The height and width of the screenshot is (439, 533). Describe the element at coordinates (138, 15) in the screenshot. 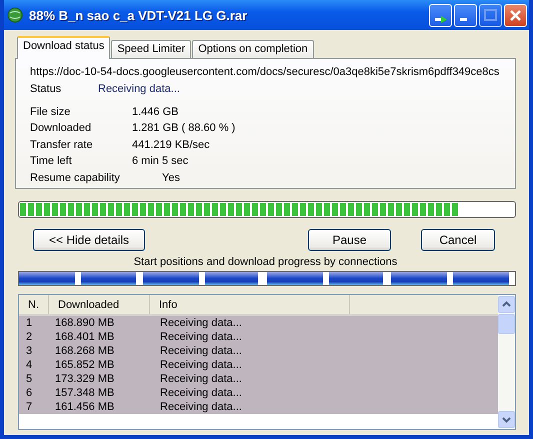

I see `window-title: 88% B_n sao c_a VDT-V21 LG G.rar` at that location.